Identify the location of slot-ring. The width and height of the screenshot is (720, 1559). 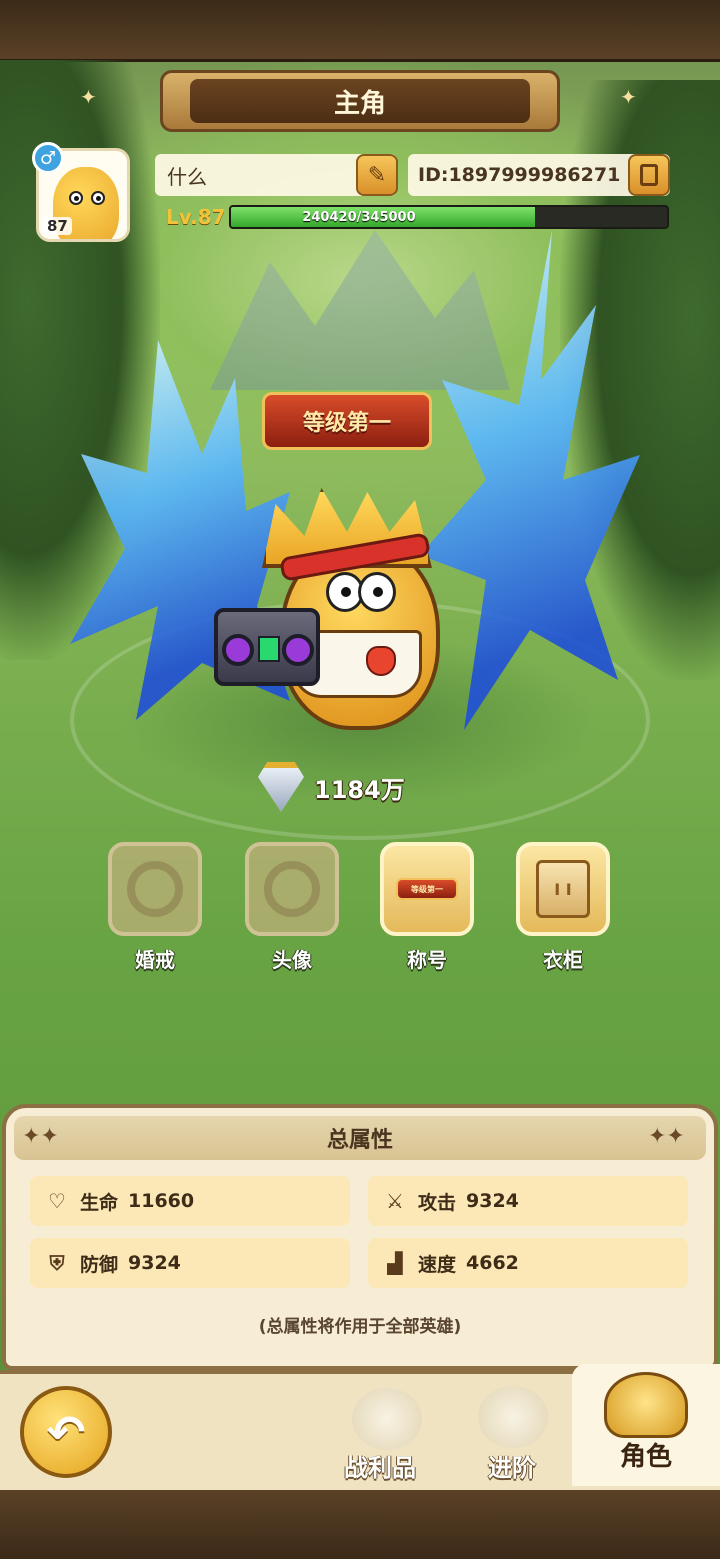
(155, 889).